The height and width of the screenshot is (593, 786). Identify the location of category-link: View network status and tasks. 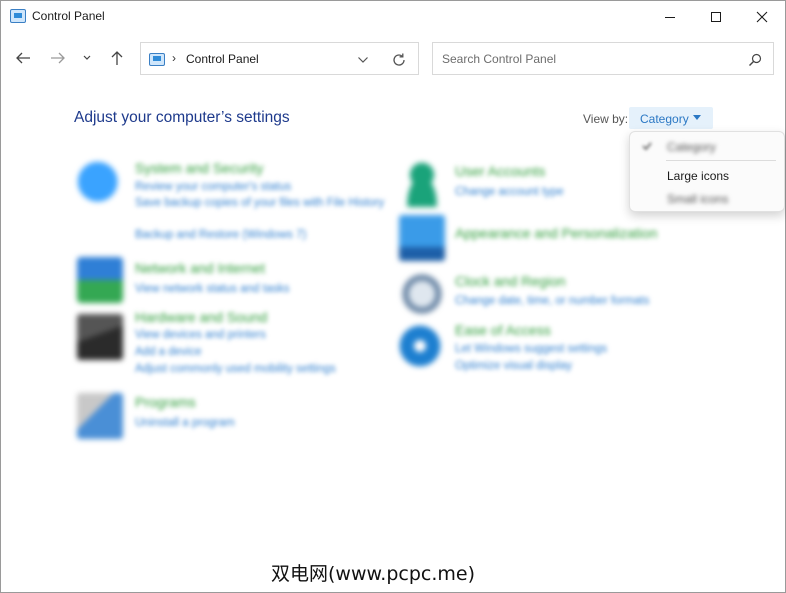
(212, 289).